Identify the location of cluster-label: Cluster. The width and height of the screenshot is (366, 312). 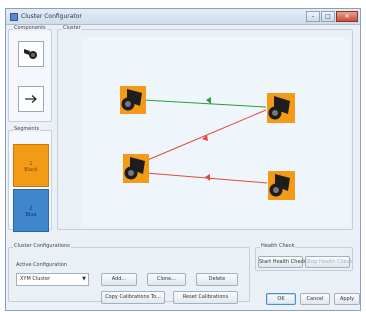
(72, 28).